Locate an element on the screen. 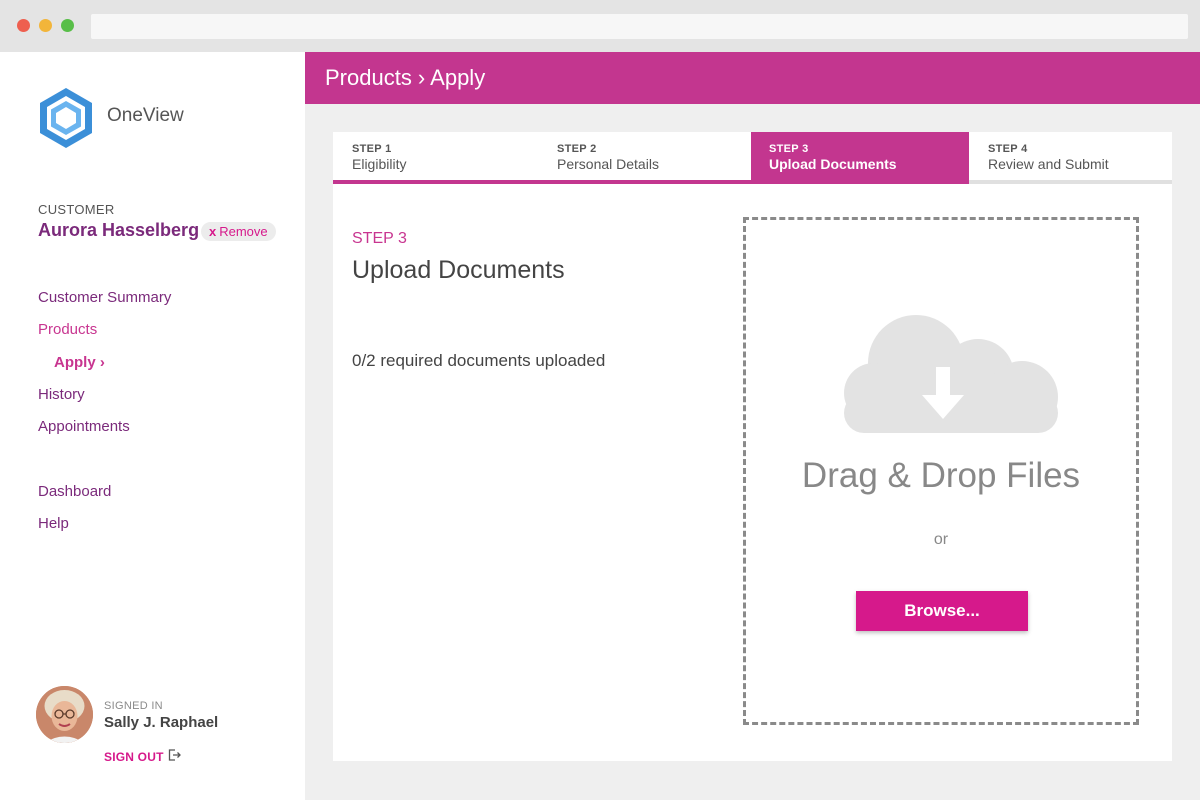 The image size is (1200, 800). maximize-window-button is located at coordinates (67, 25).